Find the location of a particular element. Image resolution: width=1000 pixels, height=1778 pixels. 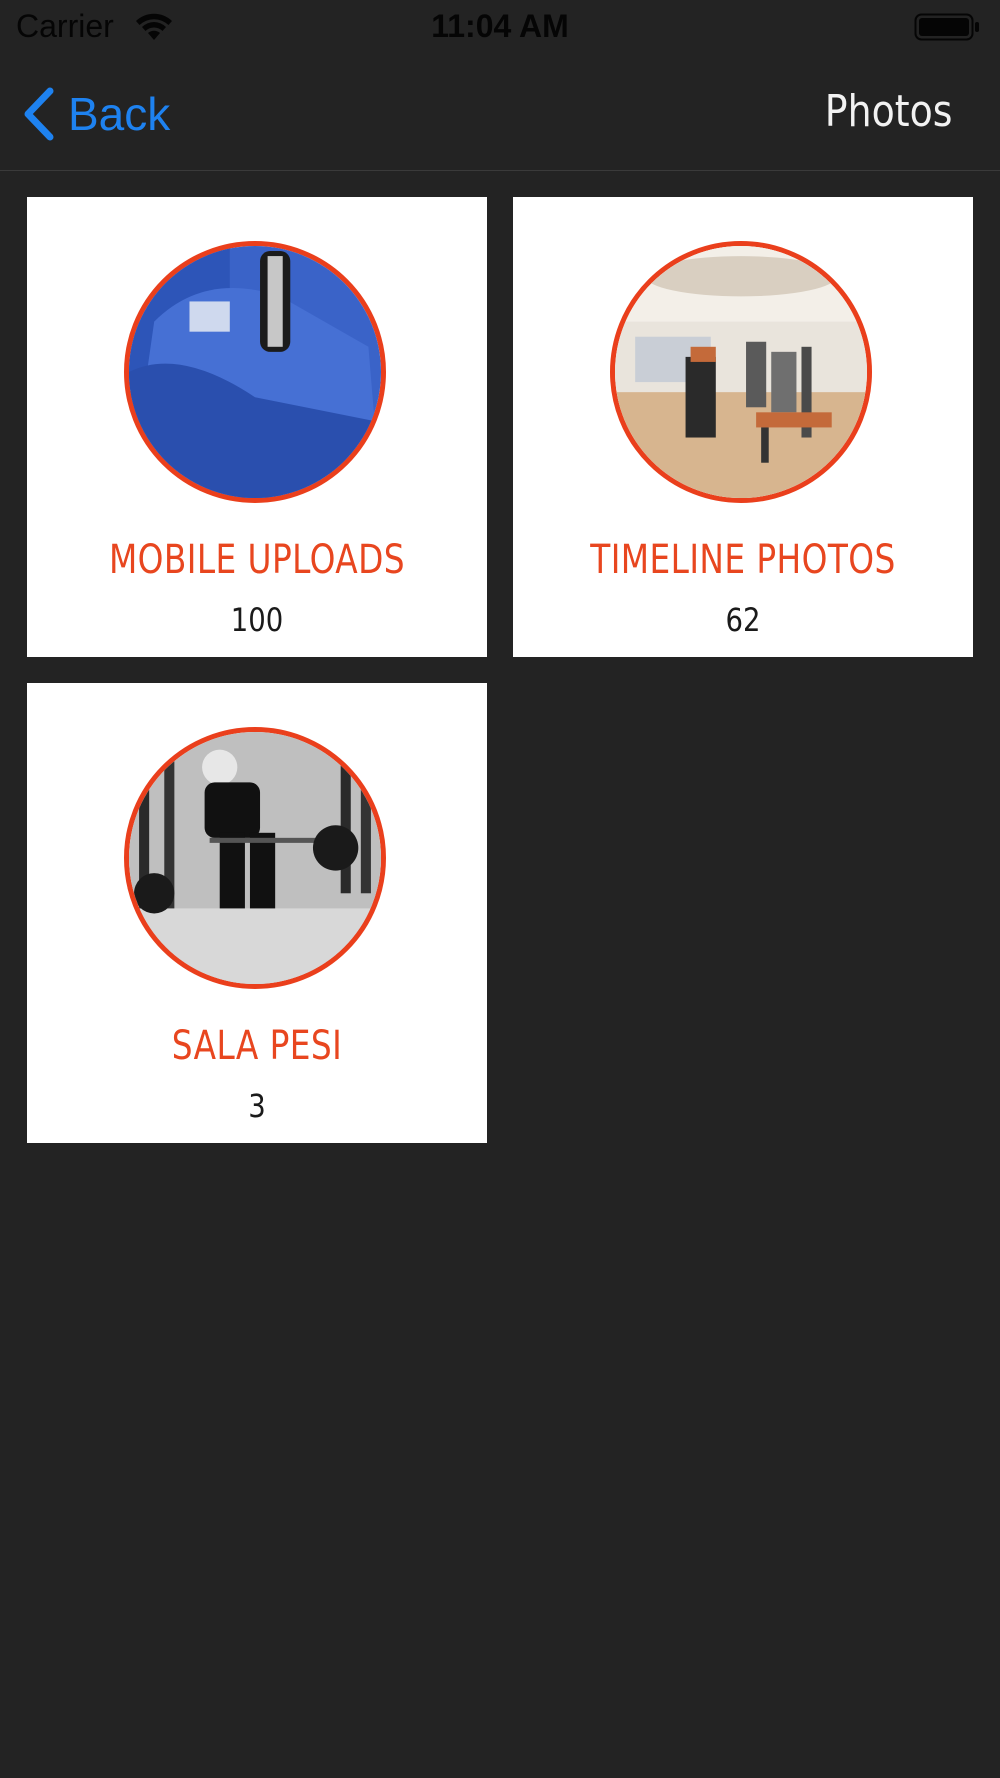

album-title: SALA PESI is located at coordinates (257, 1046).